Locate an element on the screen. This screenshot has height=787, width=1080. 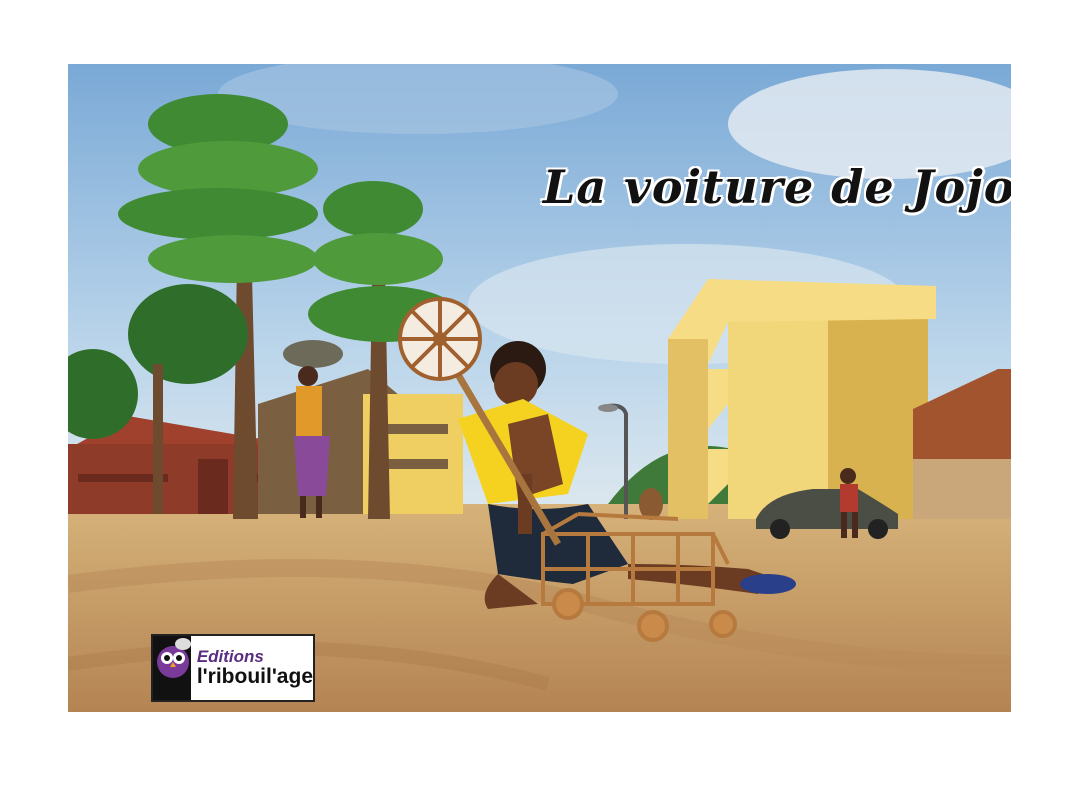
book-title: La voiture de Jojo is located at coordinates (777, 187).